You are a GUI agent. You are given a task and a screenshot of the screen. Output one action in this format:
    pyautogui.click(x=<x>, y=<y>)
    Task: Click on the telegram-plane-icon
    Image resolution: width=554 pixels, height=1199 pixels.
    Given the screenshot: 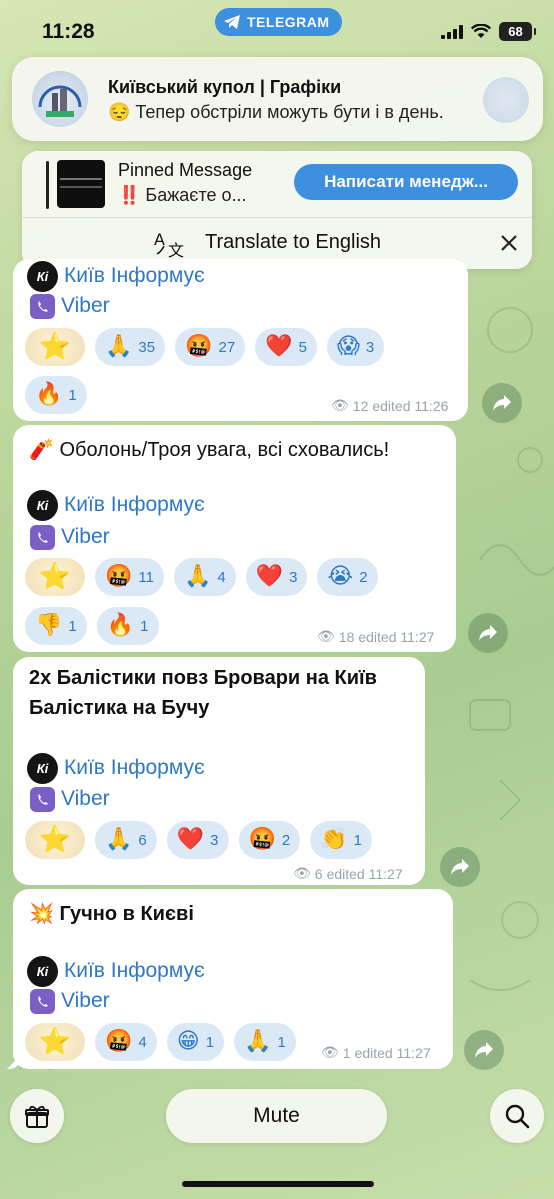 What is the action you would take?
    pyautogui.click(x=232, y=22)
    